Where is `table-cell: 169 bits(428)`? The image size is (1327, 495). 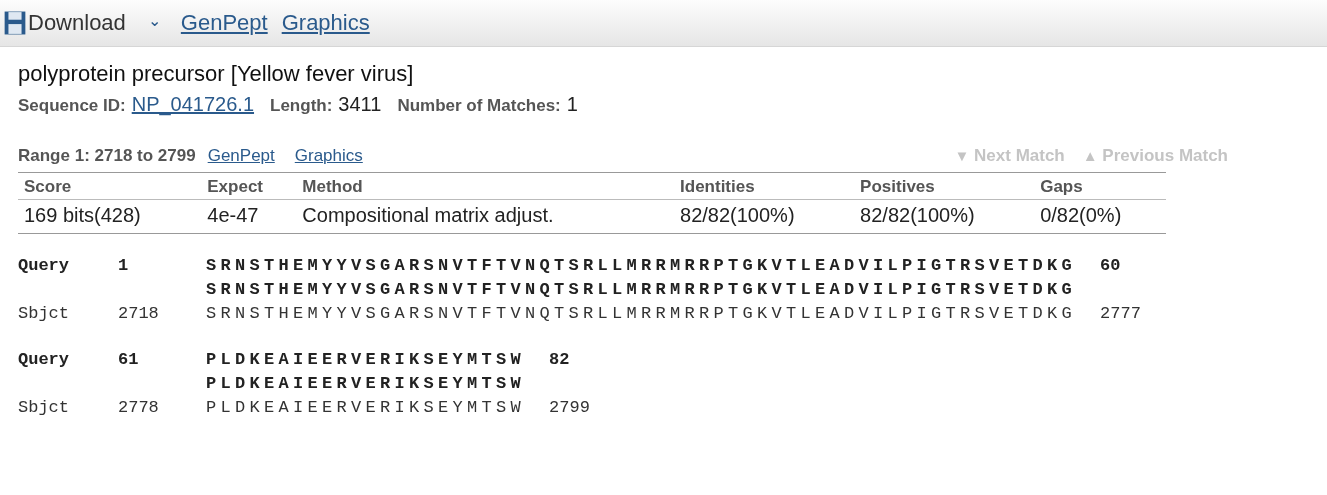 table-cell: 169 bits(428) is located at coordinates (110, 216).